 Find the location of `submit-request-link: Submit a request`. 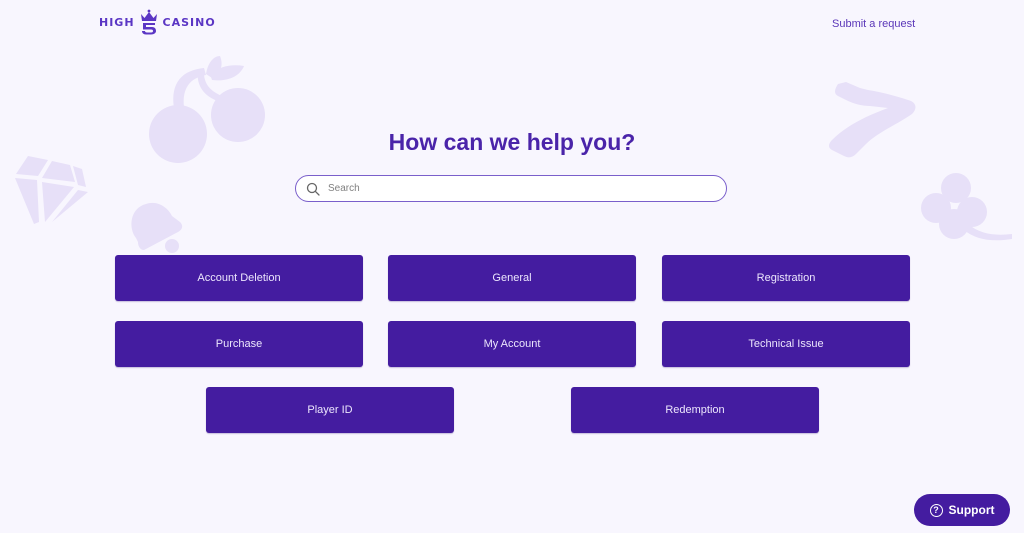

submit-request-link: Submit a request is located at coordinates (873, 24).